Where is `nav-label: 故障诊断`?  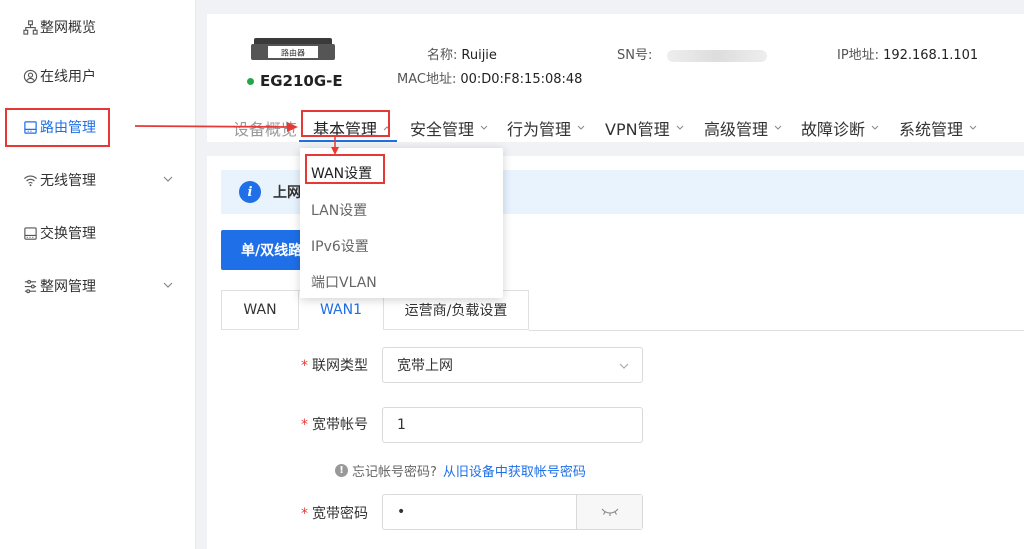
nav-label: 故障诊断 is located at coordinates (833, 129).